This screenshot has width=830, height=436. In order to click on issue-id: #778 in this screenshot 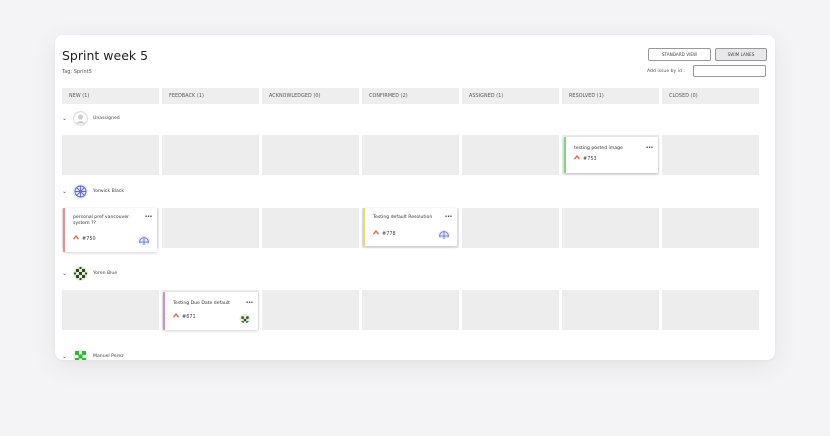, I will do `click(389, 234)`.